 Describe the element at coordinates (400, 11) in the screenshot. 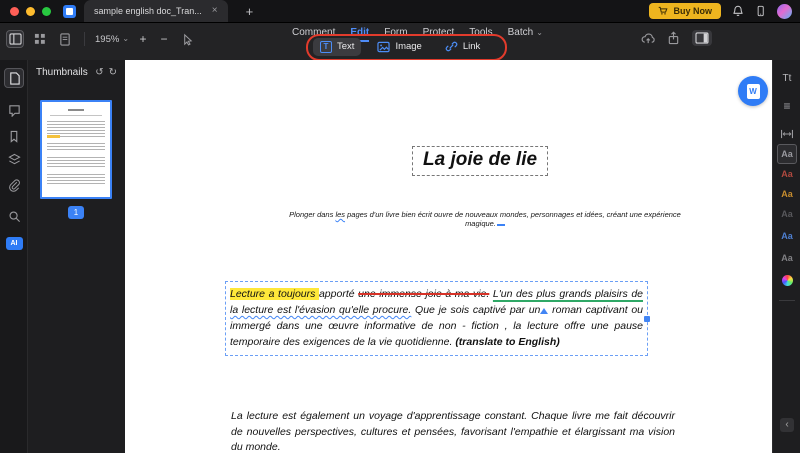

I see `titlebar: sample english doc_Tran... × + Buy Now` at that location.